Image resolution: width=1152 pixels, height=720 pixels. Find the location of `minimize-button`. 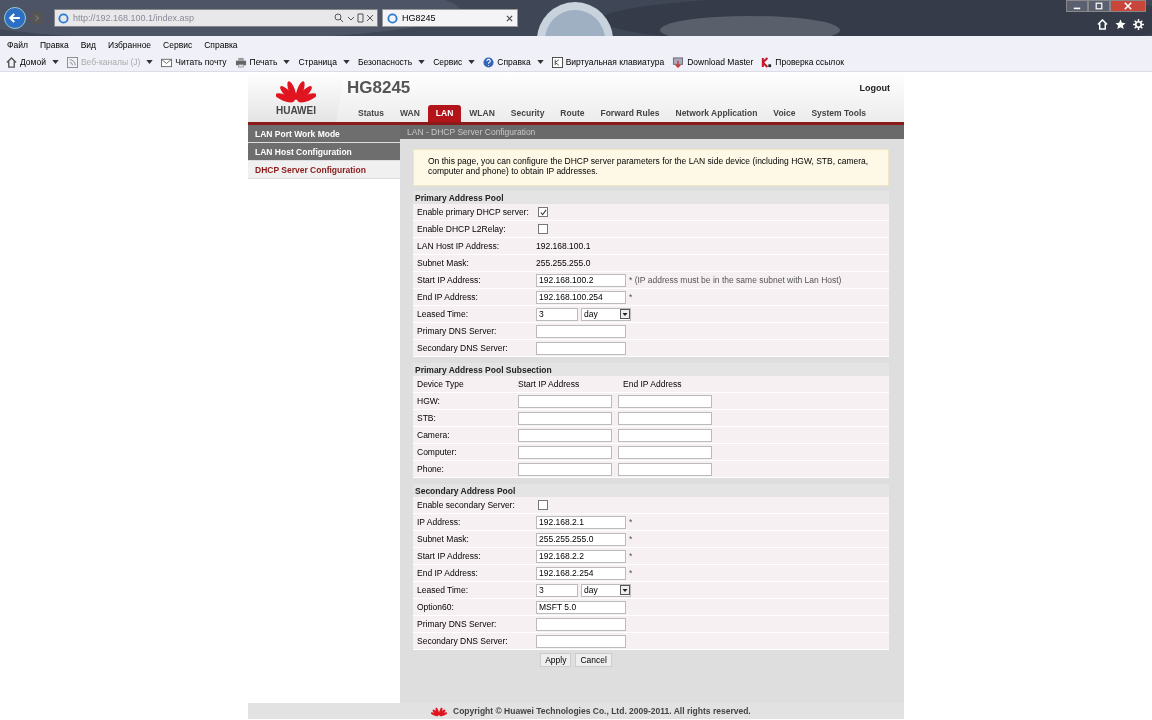

minimize-button is located at coordinates (1077, 6).